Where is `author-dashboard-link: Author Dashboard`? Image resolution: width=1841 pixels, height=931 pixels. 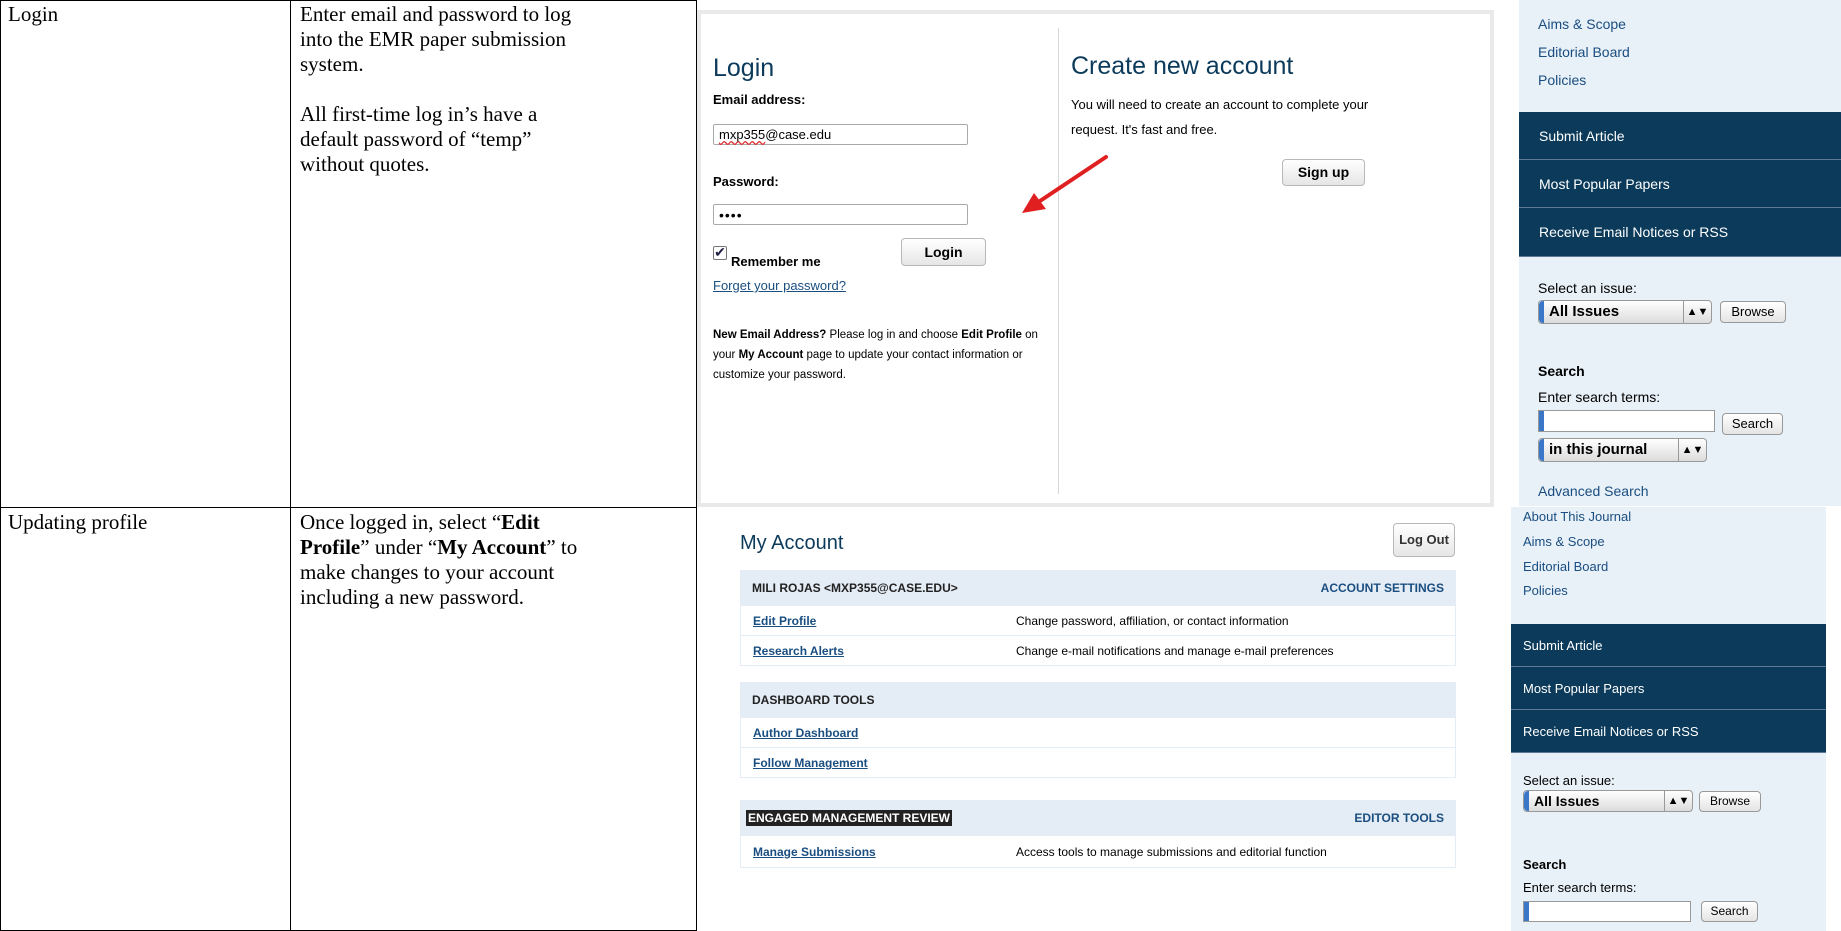 author-dashboard-link: Author Dashboard is located at coordinates (805, 733).